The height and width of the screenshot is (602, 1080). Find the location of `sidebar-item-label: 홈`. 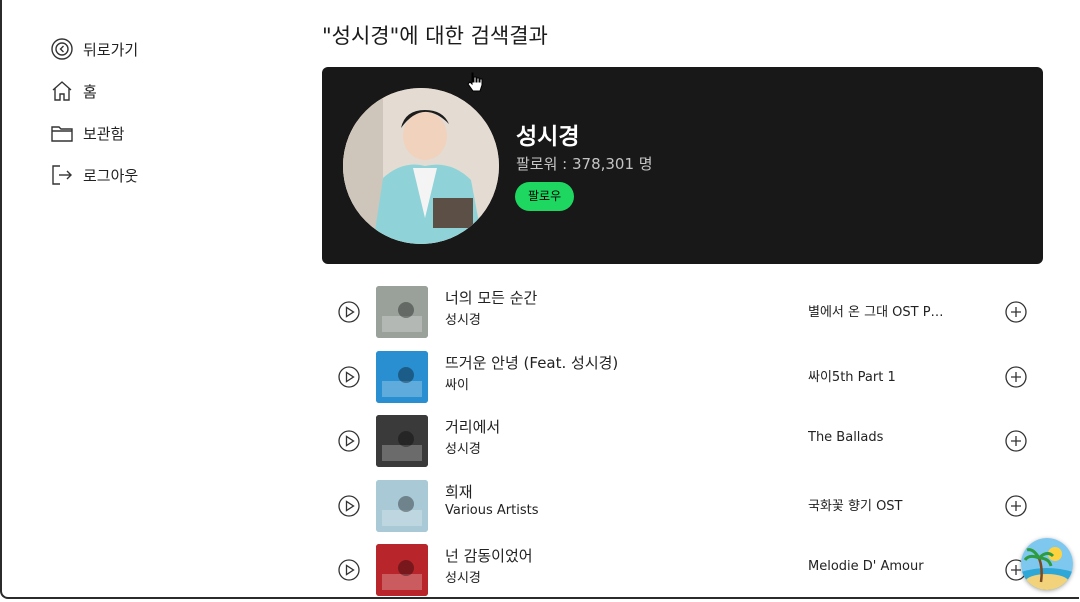

sidebar-item-label: 홈 is located at coordinates (90, 91).